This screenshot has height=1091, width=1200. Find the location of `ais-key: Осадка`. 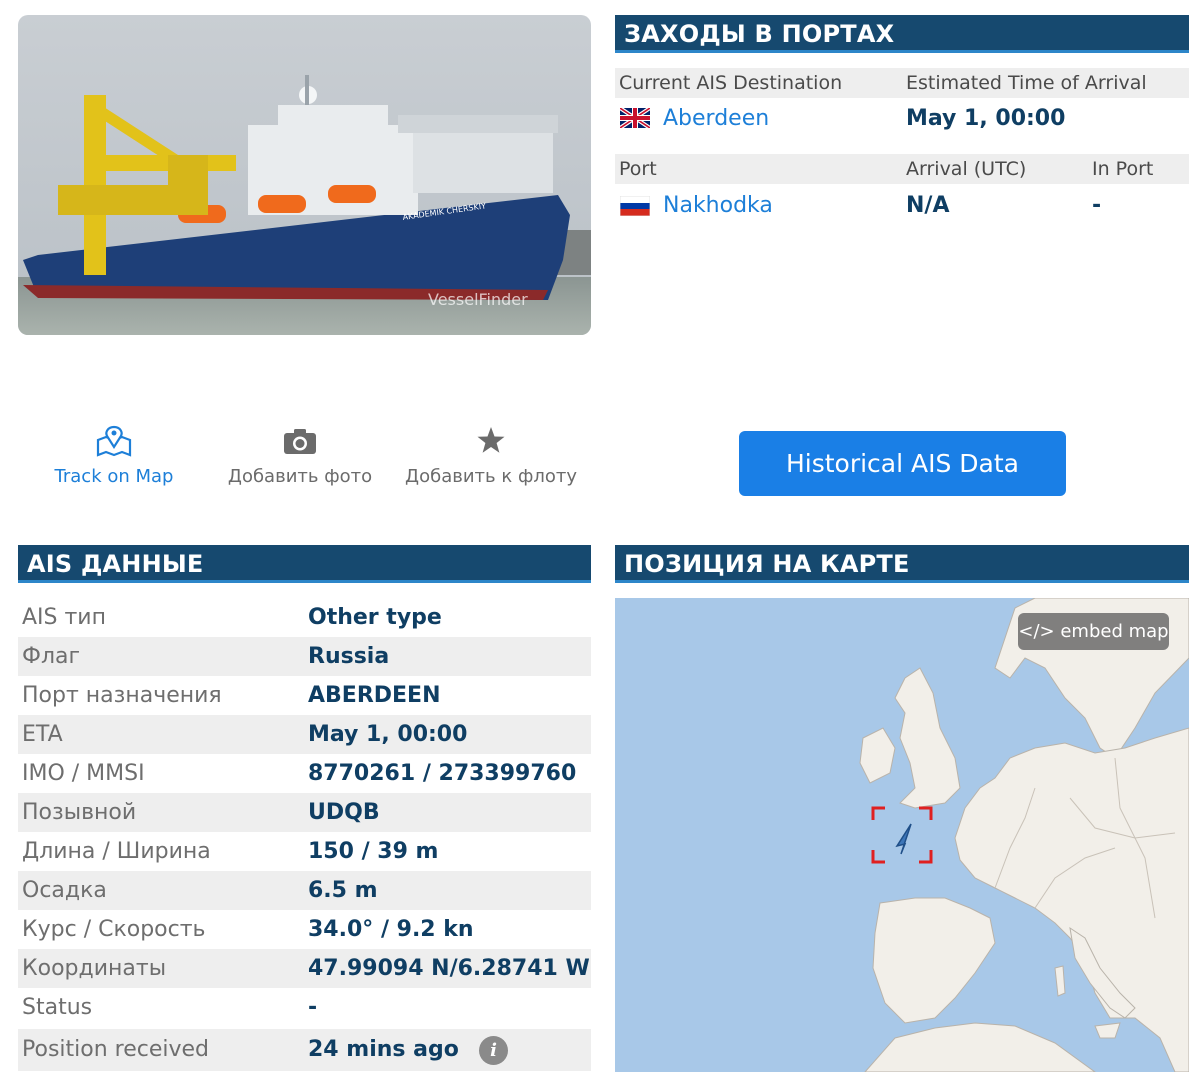

ais-key: Осадка is located at coordinates (64, 890).